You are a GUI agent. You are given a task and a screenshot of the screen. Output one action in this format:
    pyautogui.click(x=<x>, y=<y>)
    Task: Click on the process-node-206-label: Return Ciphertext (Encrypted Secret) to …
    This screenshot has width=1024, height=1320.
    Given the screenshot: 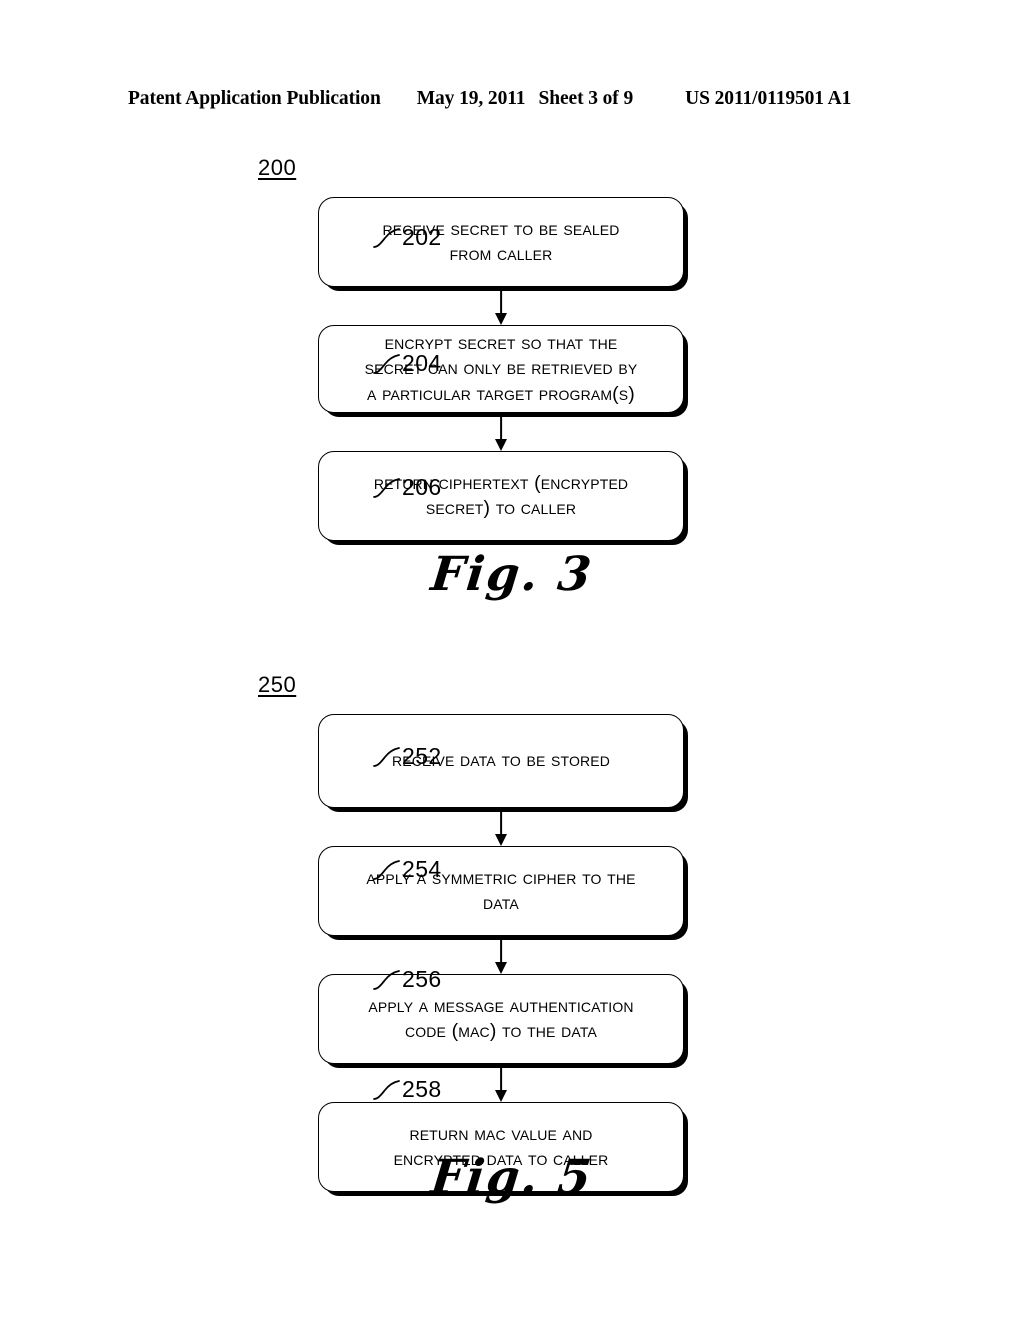 What is the action you would take?
    pyautogui.click(x=501, y=495)
    